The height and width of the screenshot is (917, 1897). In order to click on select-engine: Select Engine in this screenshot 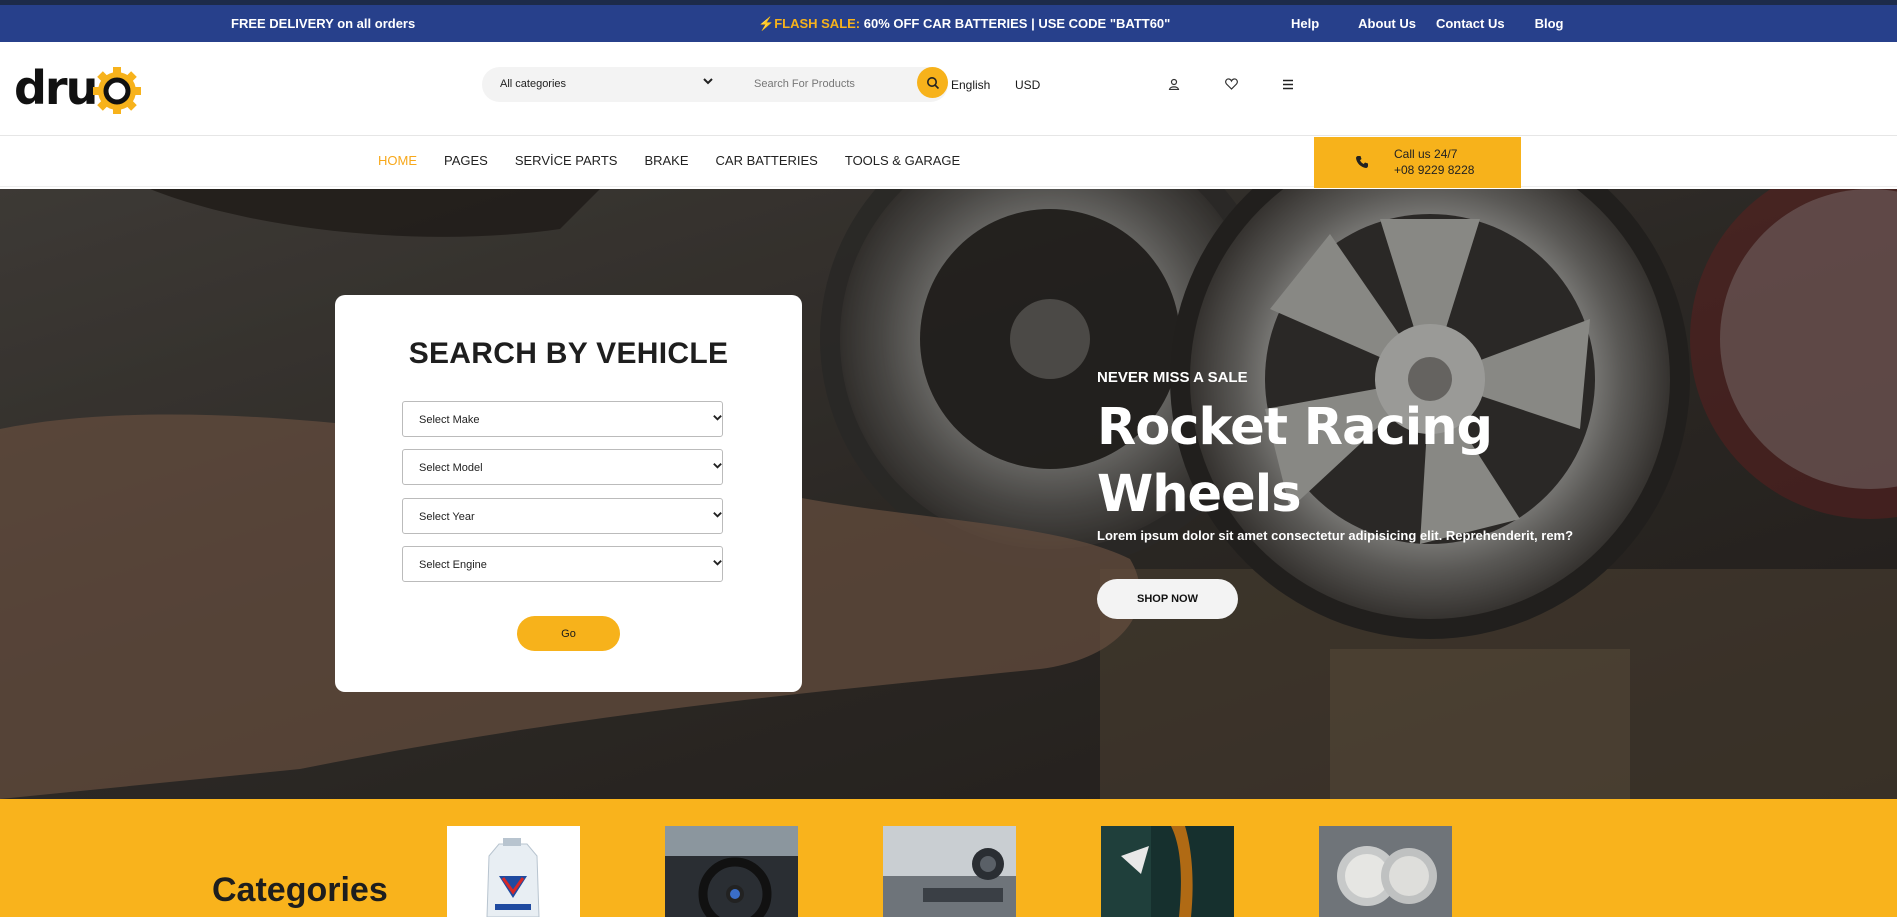, I will do `click(562, 564)`.